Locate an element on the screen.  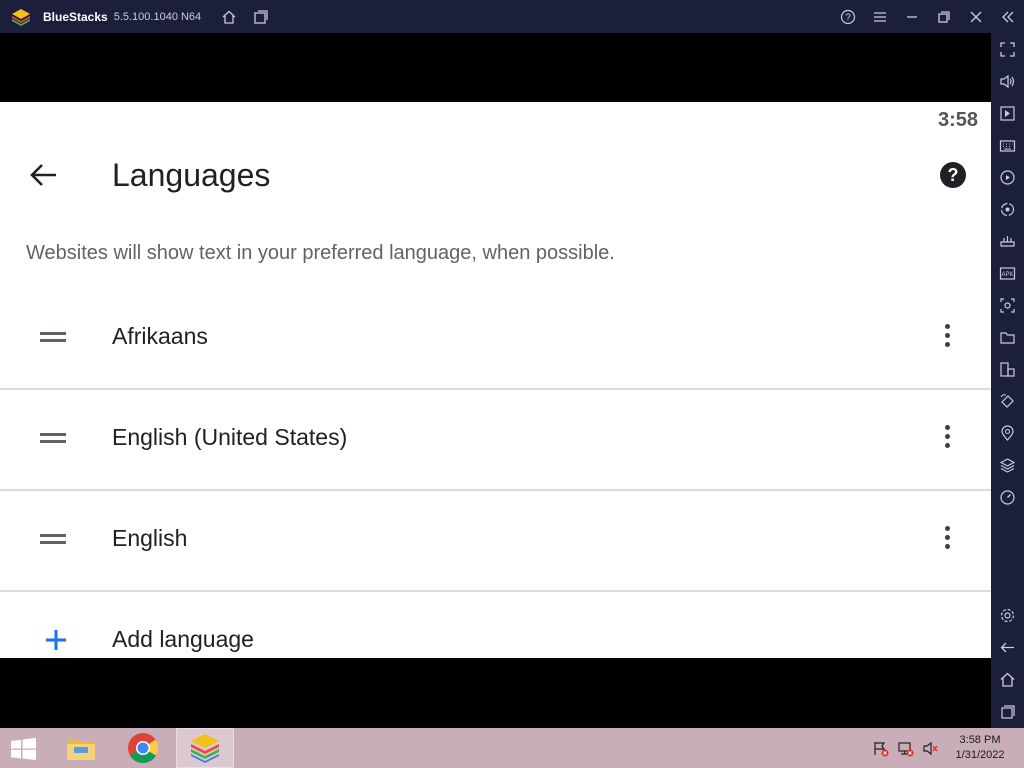
plus-icon is located at coordinates (56, 640).